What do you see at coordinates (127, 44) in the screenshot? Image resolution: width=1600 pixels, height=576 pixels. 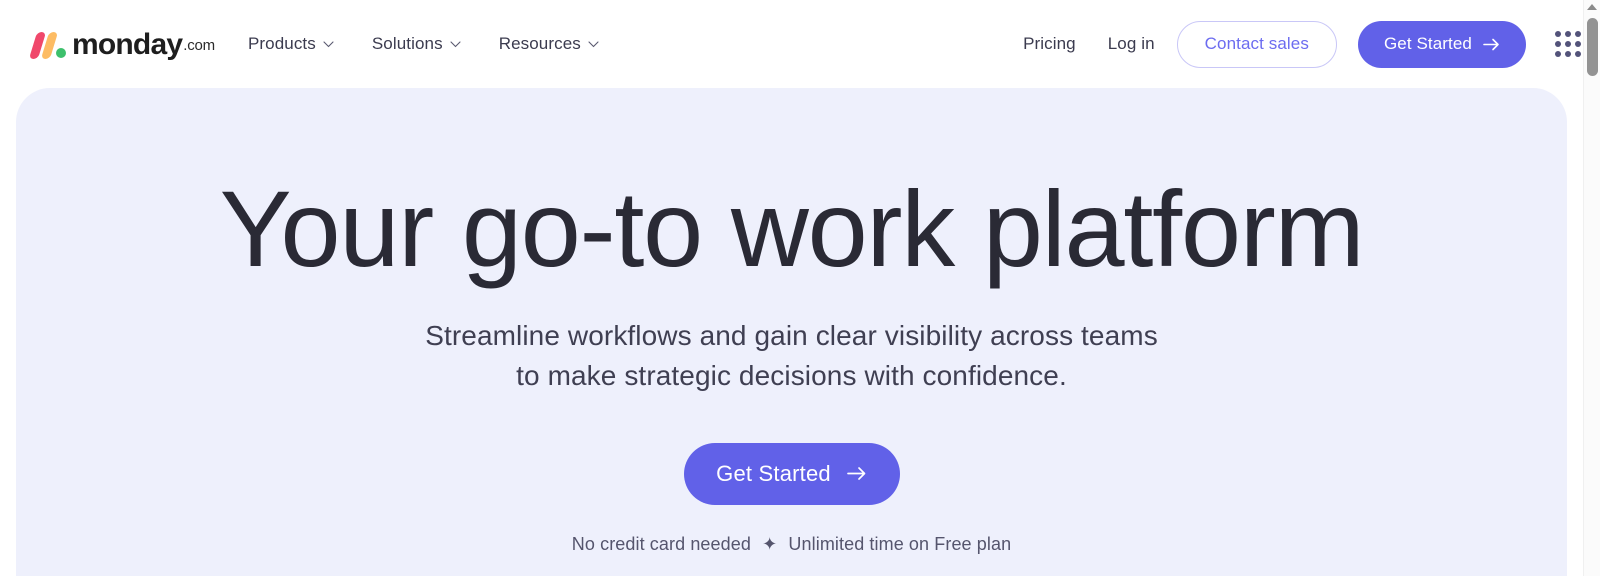 I see `logo-wordmark: monday` at bounding box center [127, 44].